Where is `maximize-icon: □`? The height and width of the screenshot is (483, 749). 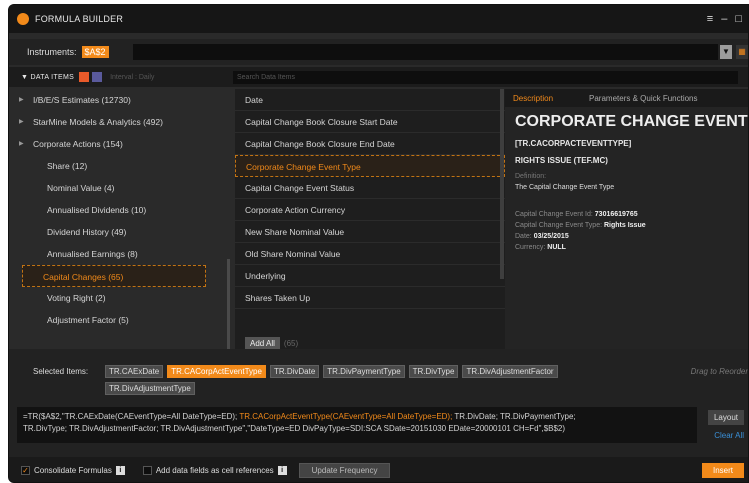 maximize-icon: □ is located at coordinates (738, 19).